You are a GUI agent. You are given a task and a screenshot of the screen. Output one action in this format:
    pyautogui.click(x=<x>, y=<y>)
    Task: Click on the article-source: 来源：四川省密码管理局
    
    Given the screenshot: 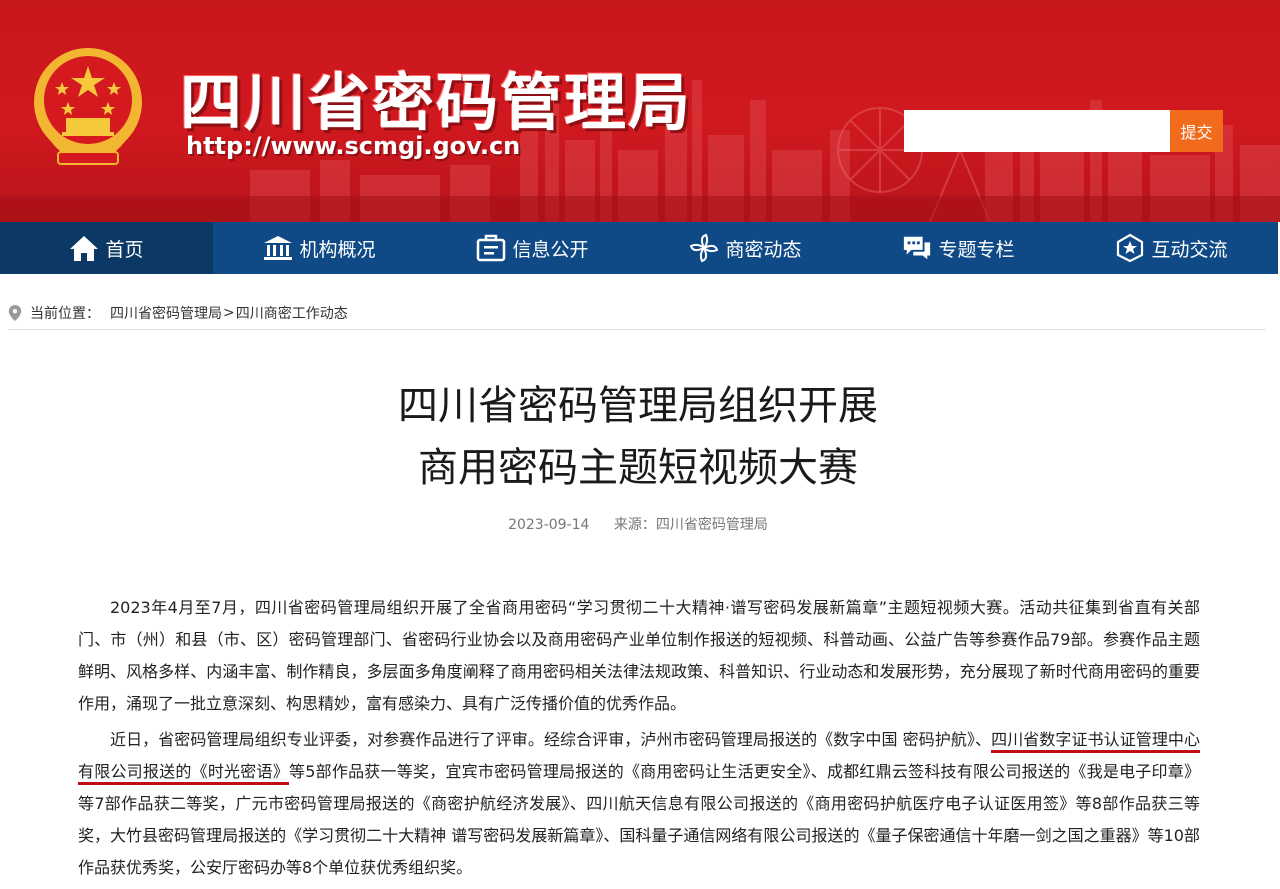 What is the action you would take?
    pyautogui.click(x=690, y=525)
    